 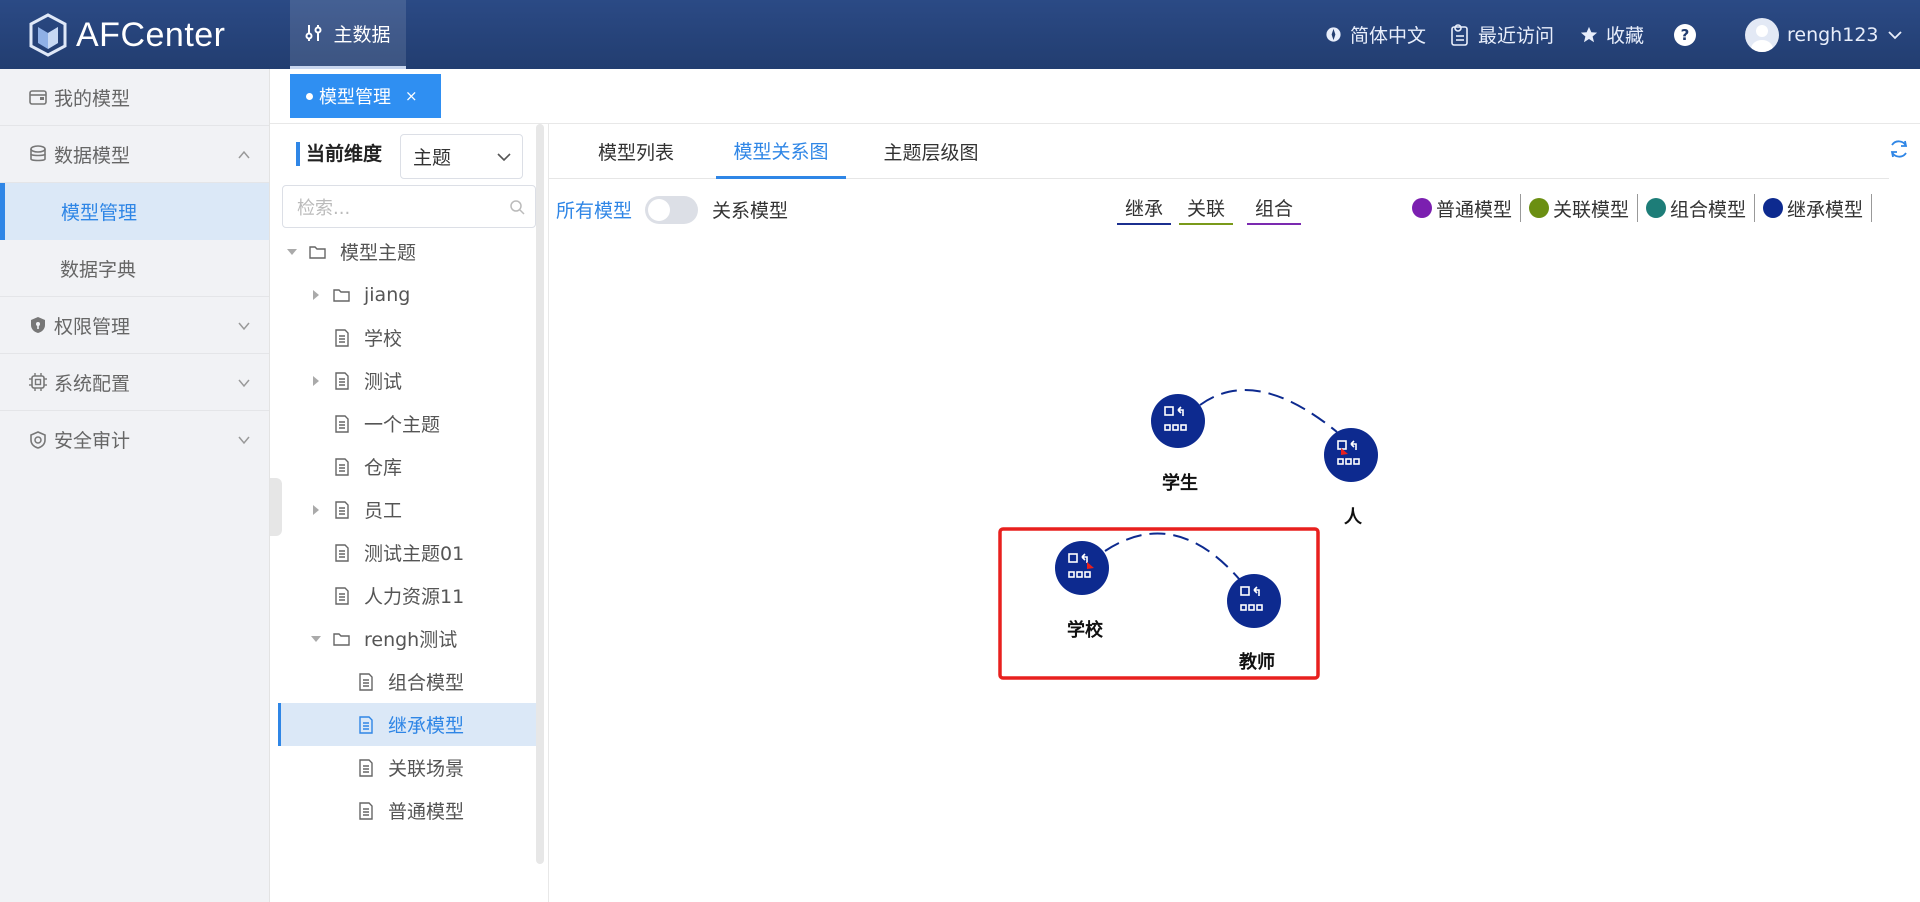 I want to click on brand-name: AFCenter, so click(x=151, y=34).